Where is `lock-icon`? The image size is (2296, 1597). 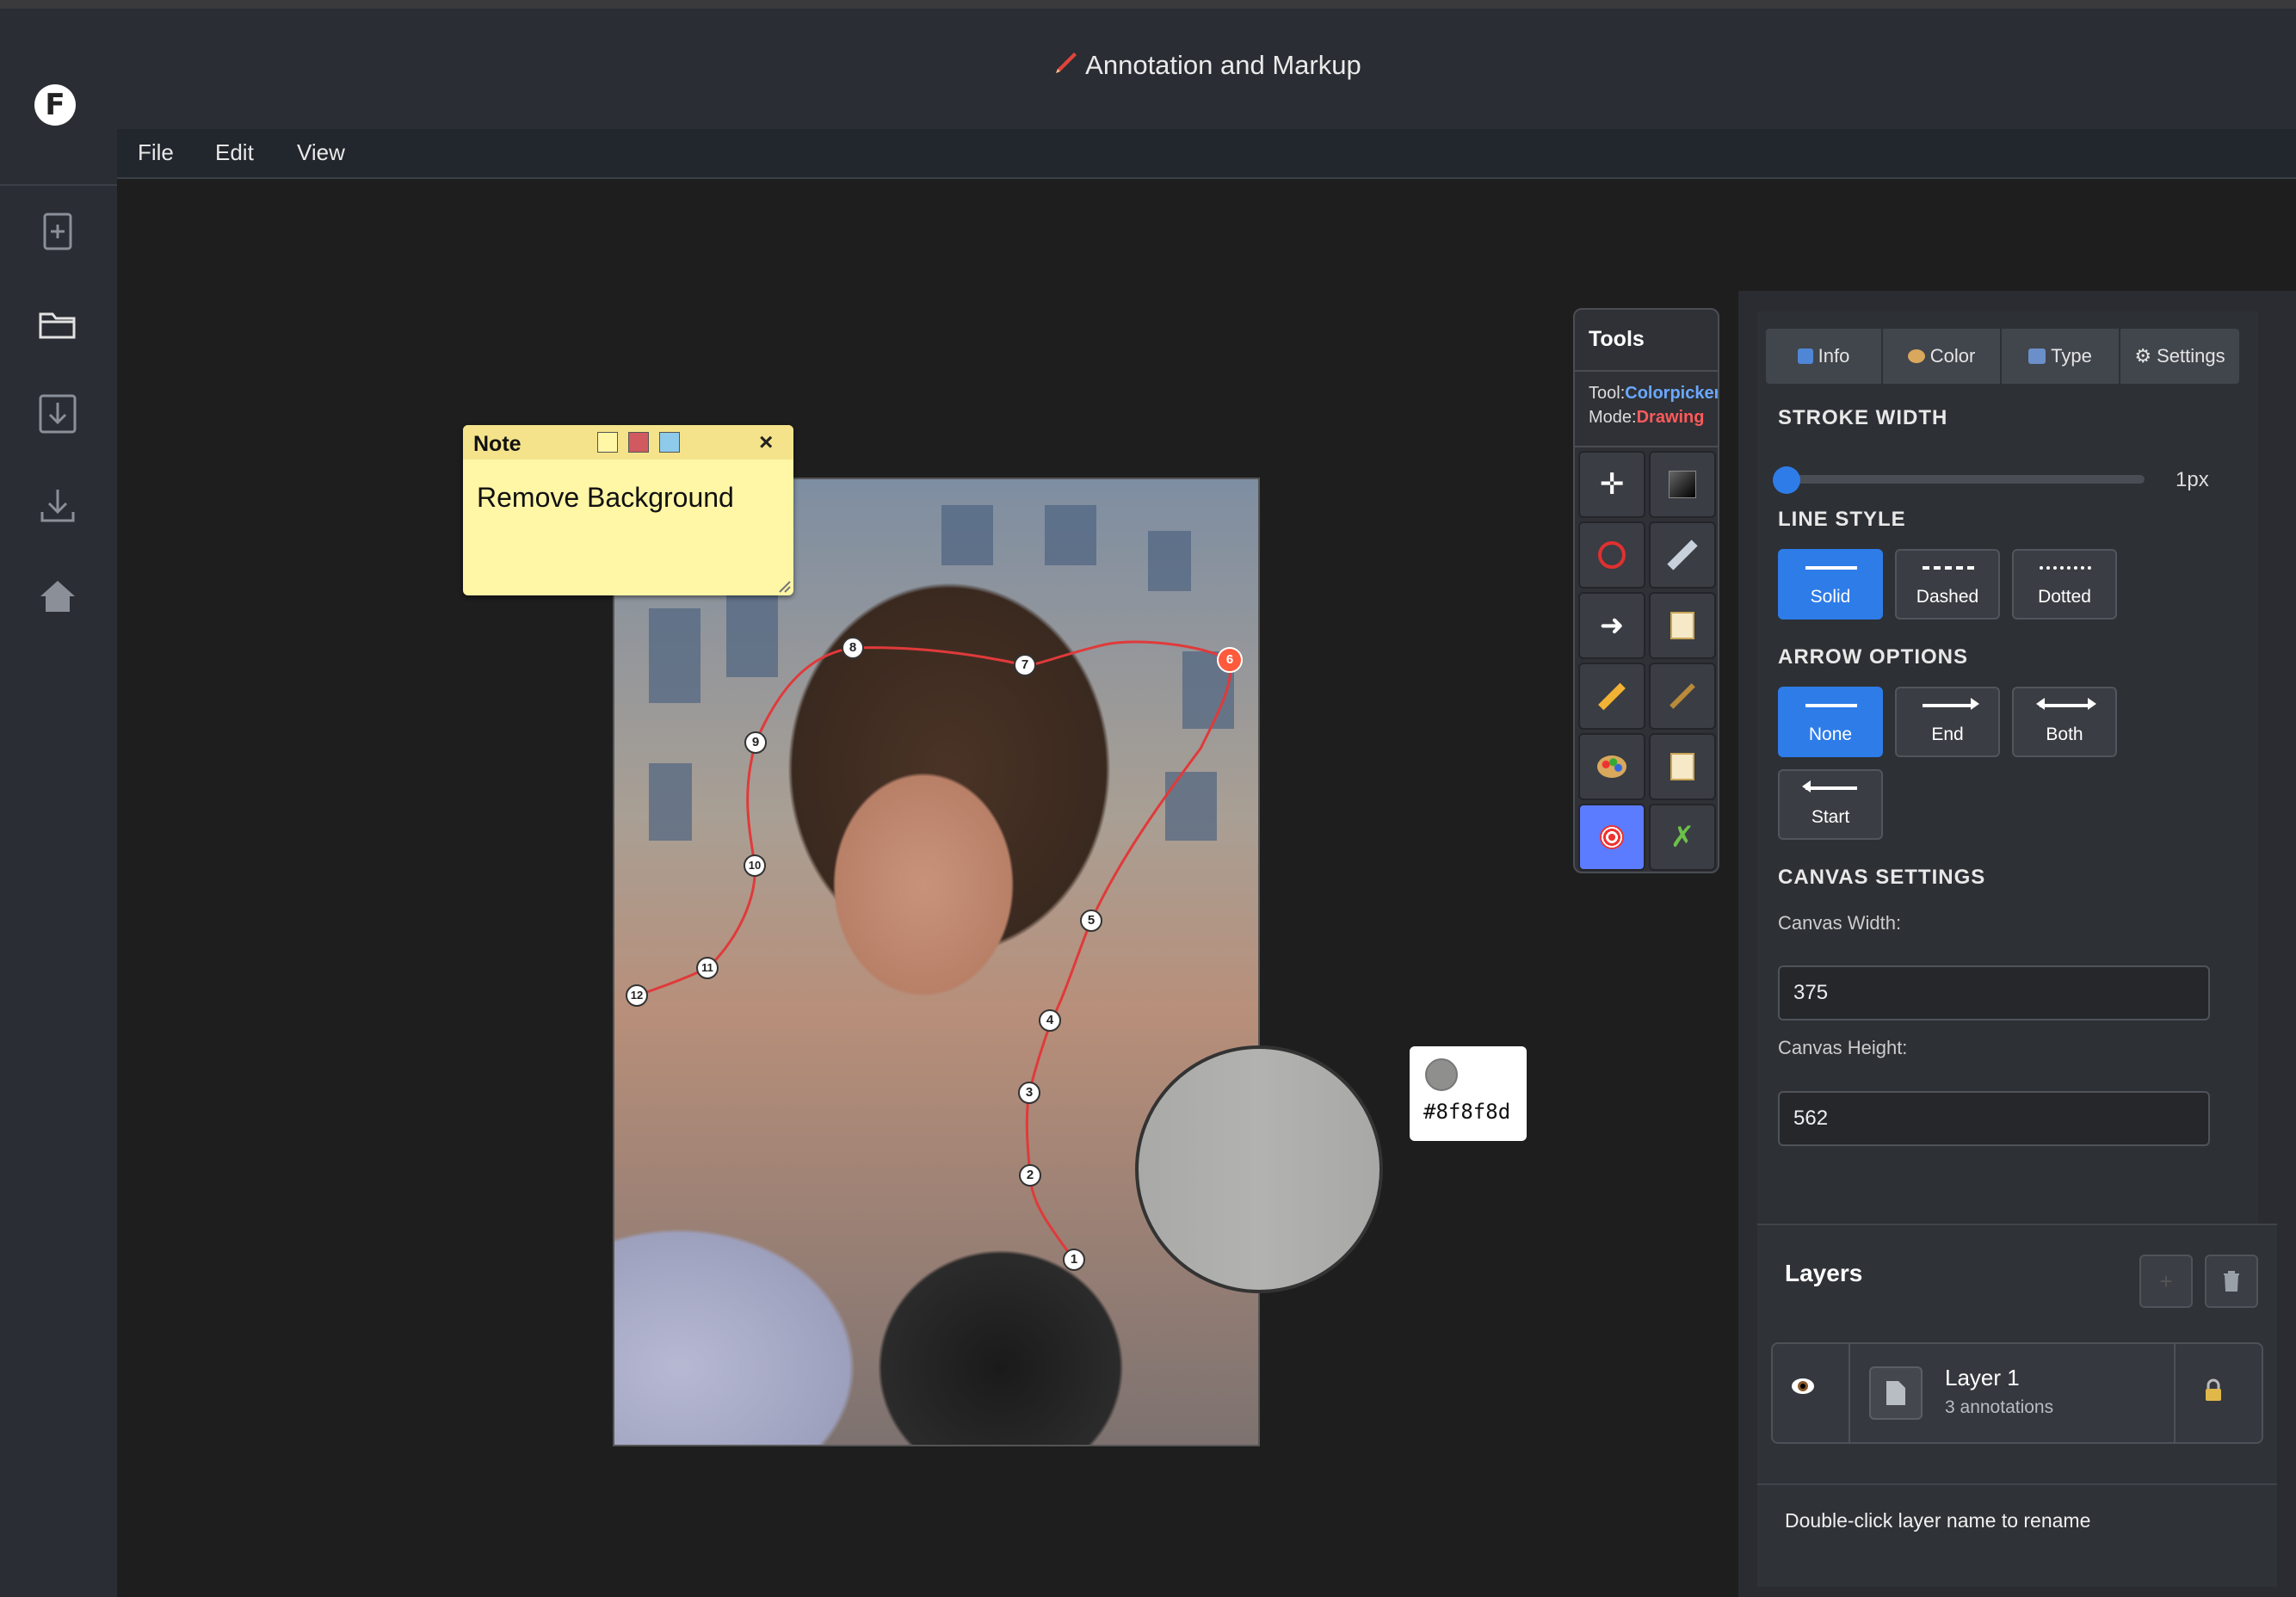
lock-icon is located at coordinates (2213, 1393).